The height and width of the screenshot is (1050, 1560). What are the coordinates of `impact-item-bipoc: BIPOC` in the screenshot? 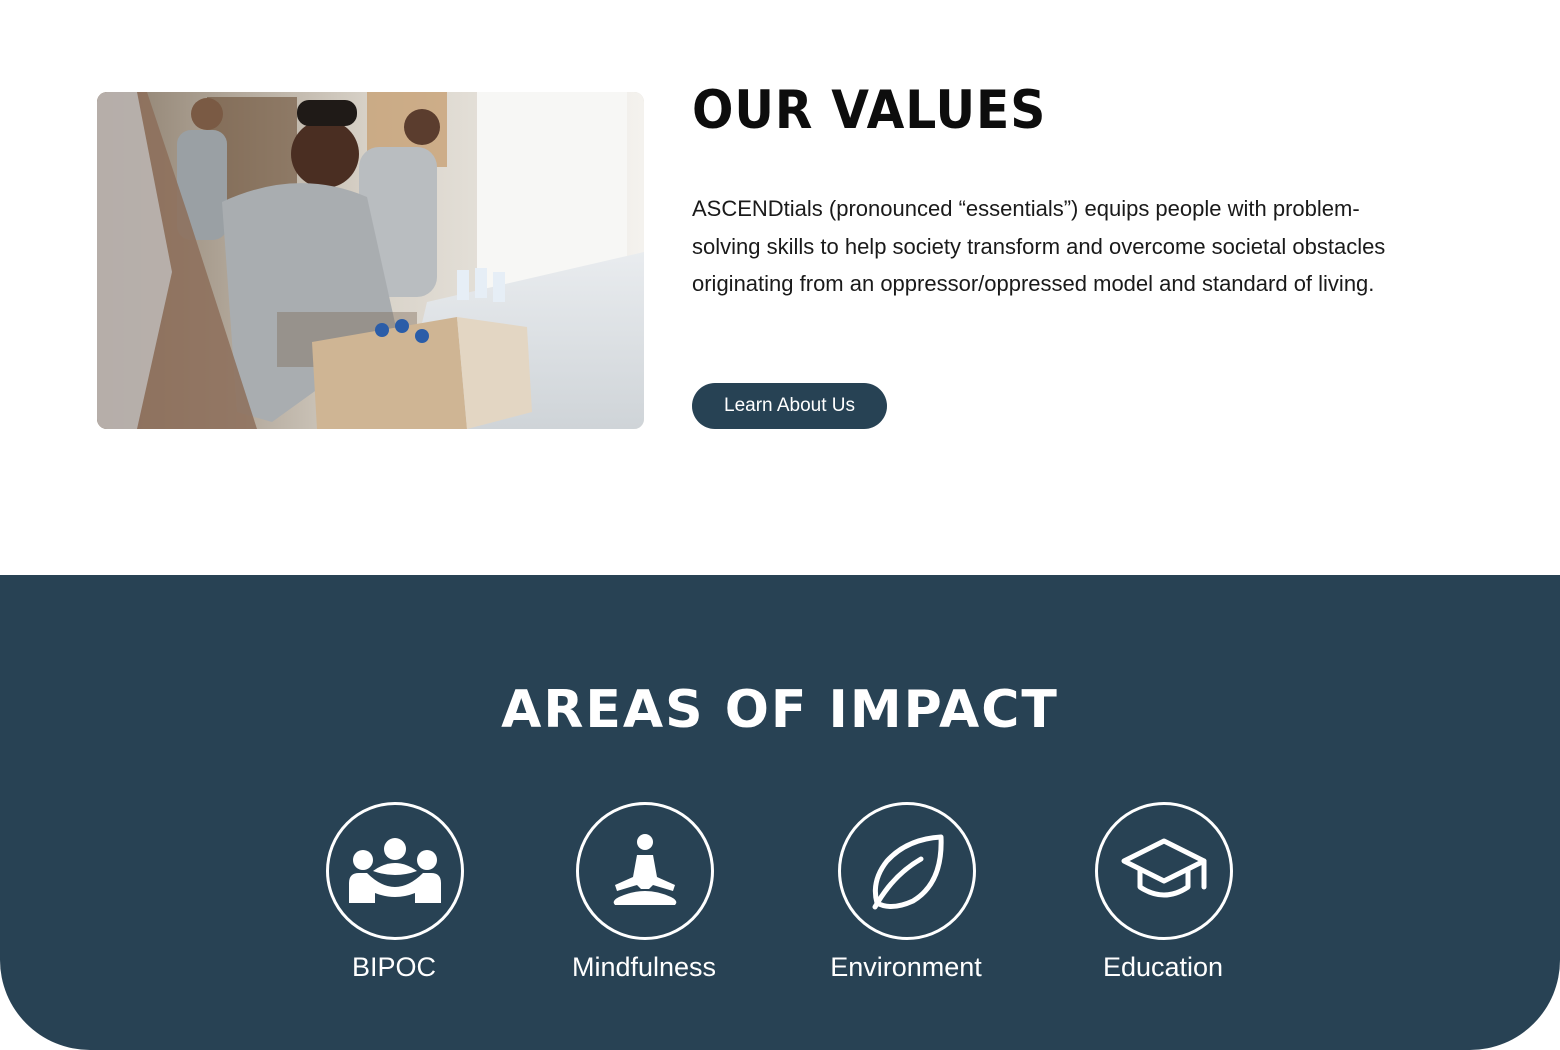 It's located at (394, 897).